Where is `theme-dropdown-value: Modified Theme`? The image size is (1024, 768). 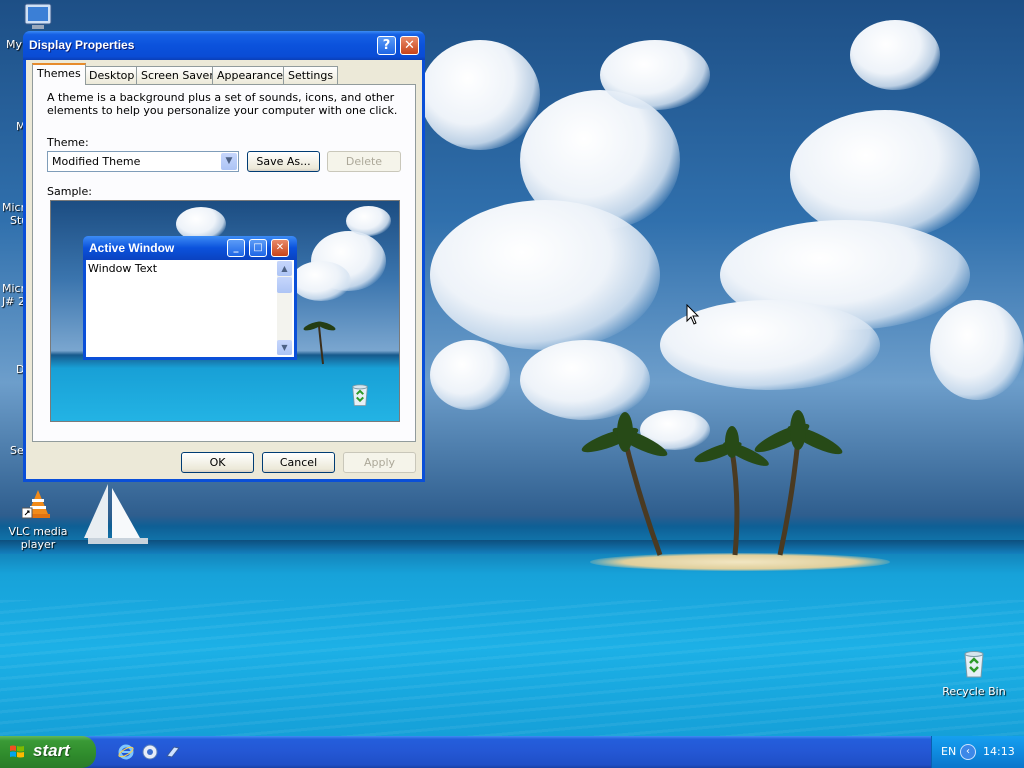
theme-dropdown-value: Modified Theme is located at coordinates (96, 161).